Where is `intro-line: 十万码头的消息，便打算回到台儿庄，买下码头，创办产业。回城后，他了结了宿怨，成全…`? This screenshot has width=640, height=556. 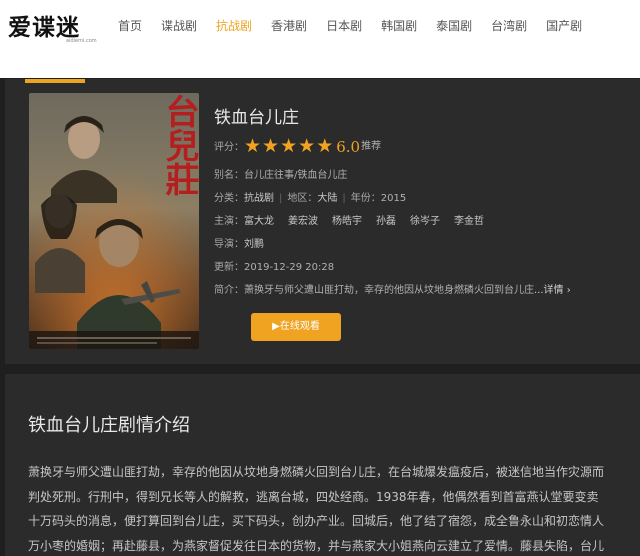 intro-line: 十万码头的消息，便打算回到台儿庄，买下码头，创办产业。回城后，他了结了宿怨，成全… is located at coordinates (316, 521).